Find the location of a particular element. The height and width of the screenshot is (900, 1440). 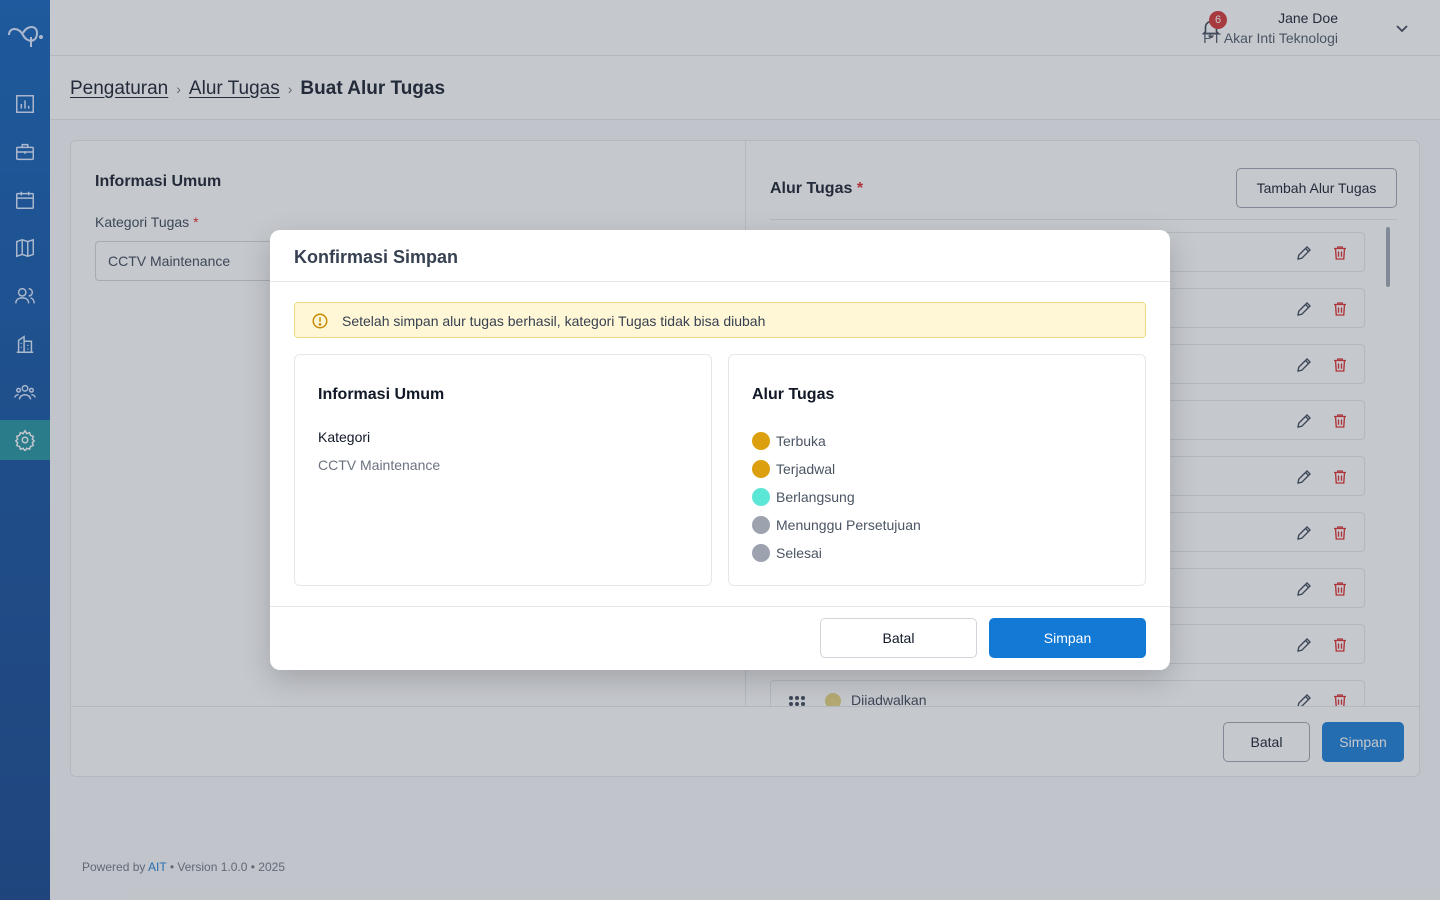

modal-cancel-button: Batal is located at coordinates (898, 638).